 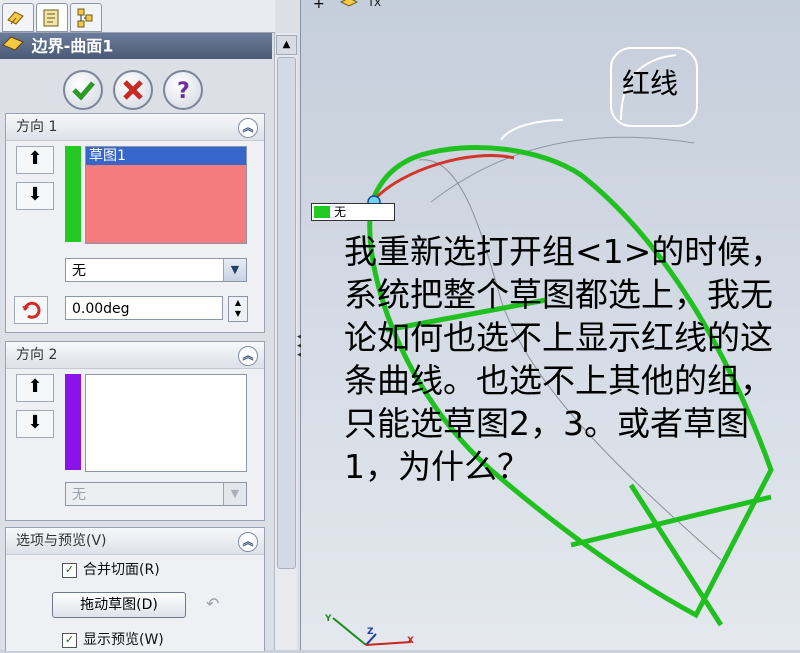 What do you see at coordinates (144, 308) in the screenshot?
I see `angle-input: 0.00deg` at bounding box center [144, 308].